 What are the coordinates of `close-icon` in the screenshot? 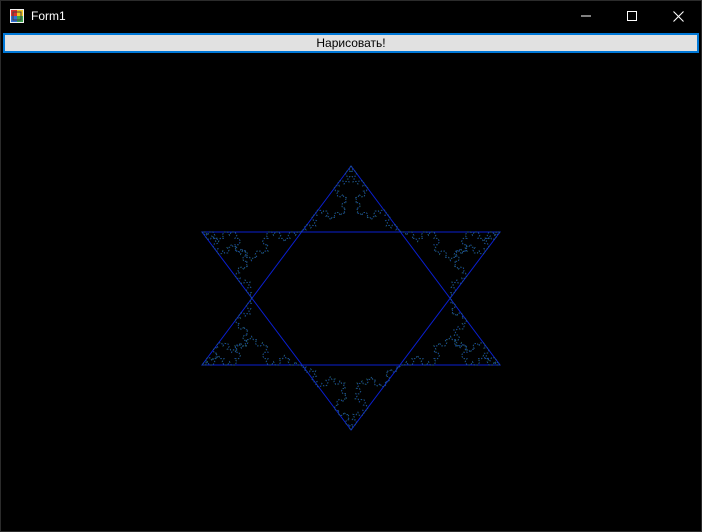 It's located at (678, 16).